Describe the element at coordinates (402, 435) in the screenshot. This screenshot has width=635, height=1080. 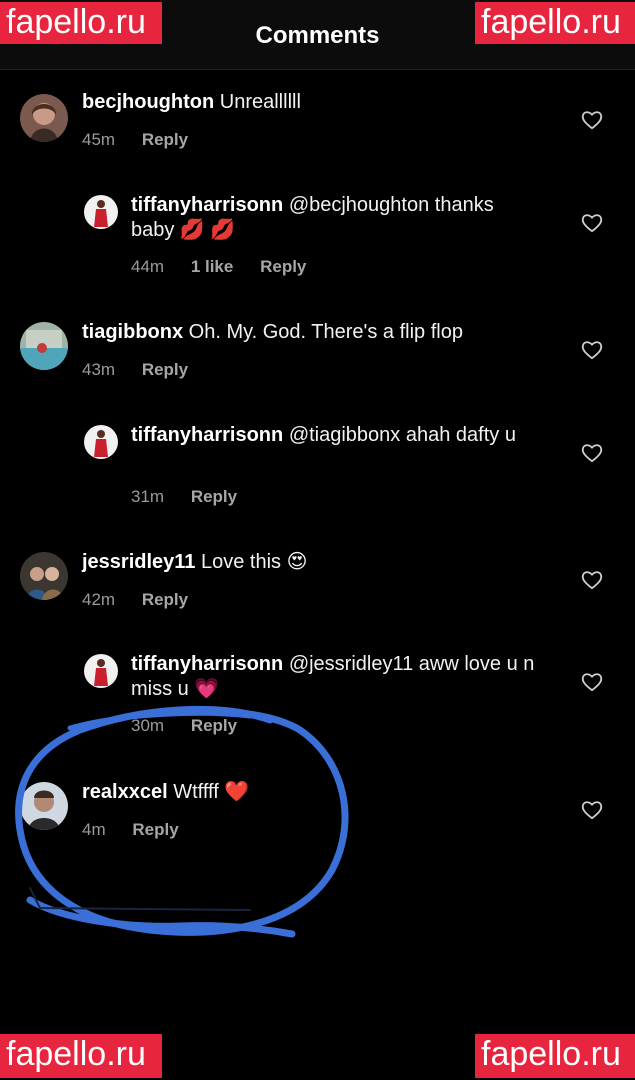
I see `comment-body: @tiagibbonx ahah dafty u` at that location.